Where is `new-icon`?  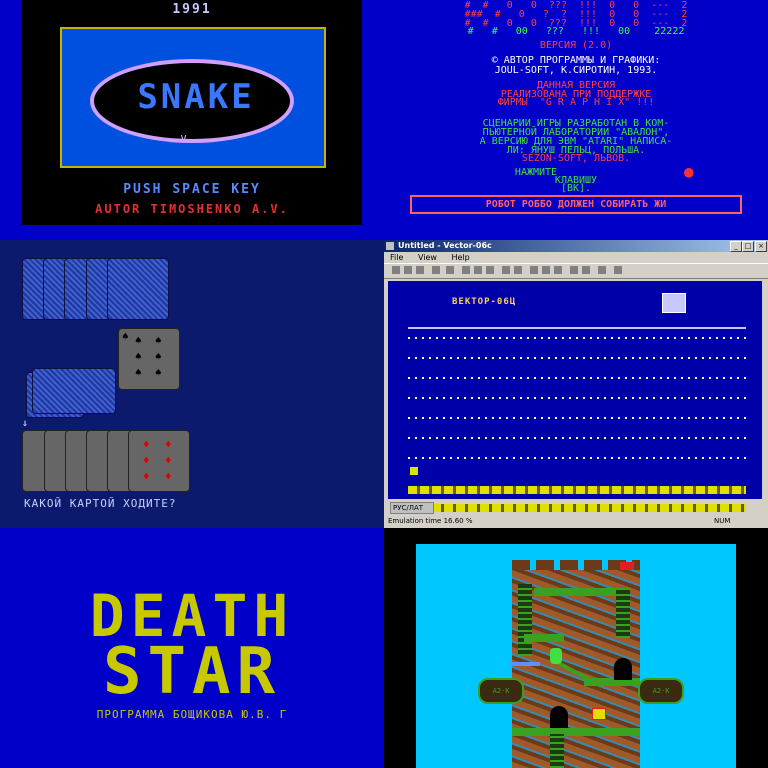
new-icon is located at coordinates (396, 270).